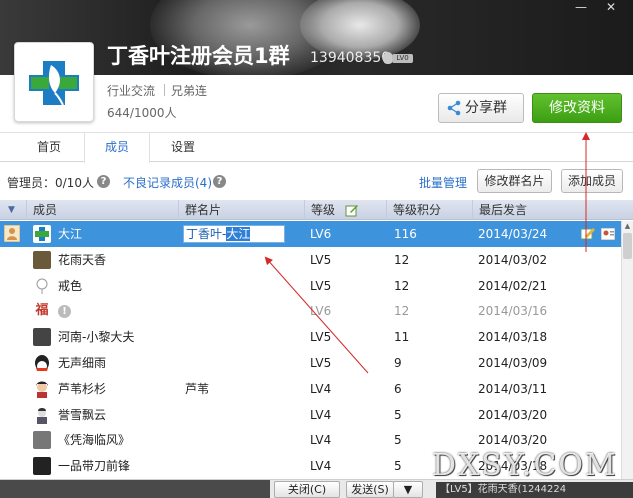  Describe the element at coordinates (189, 90) in the screenshot. I see `group-tag: 兄弟连` at that location.